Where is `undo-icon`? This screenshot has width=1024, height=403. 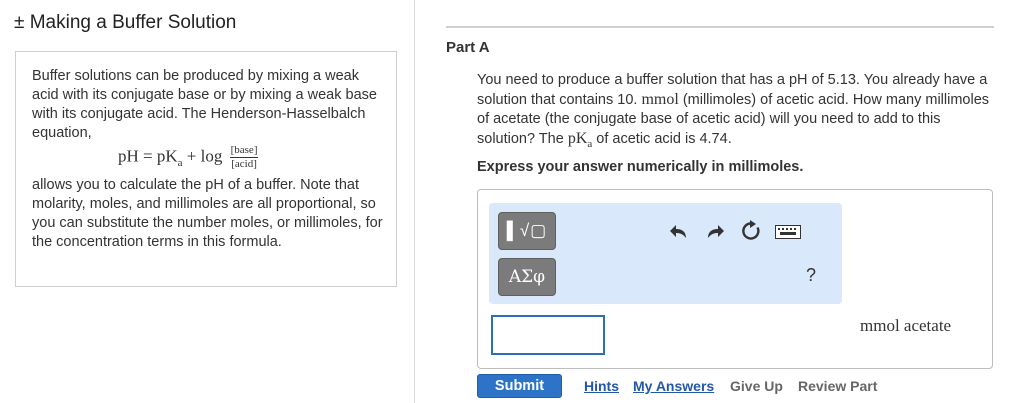
undo-icon is located at coordinates (679, 232).